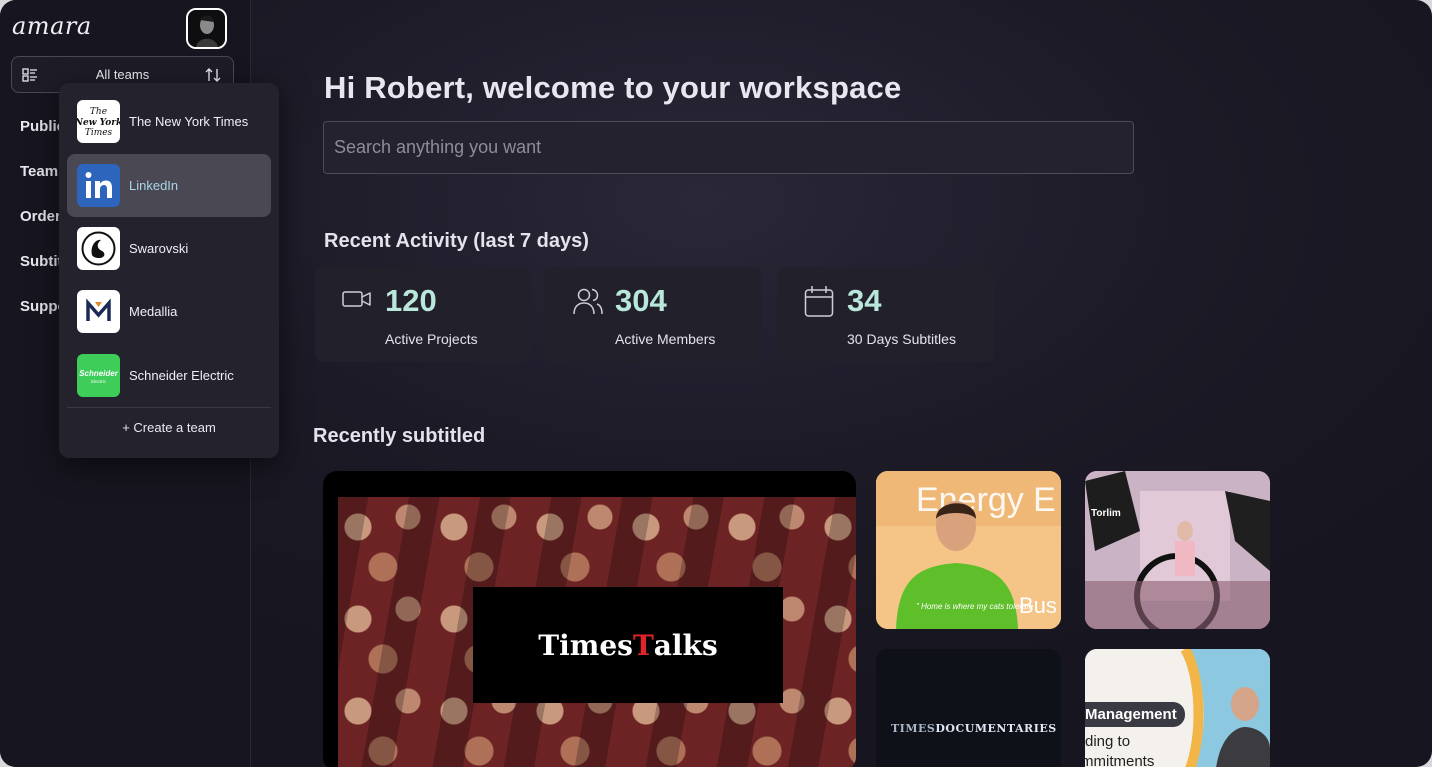  Describe the element at coordinates (411, 300) in the screenshot. I see `stat-value: 120` at that location.